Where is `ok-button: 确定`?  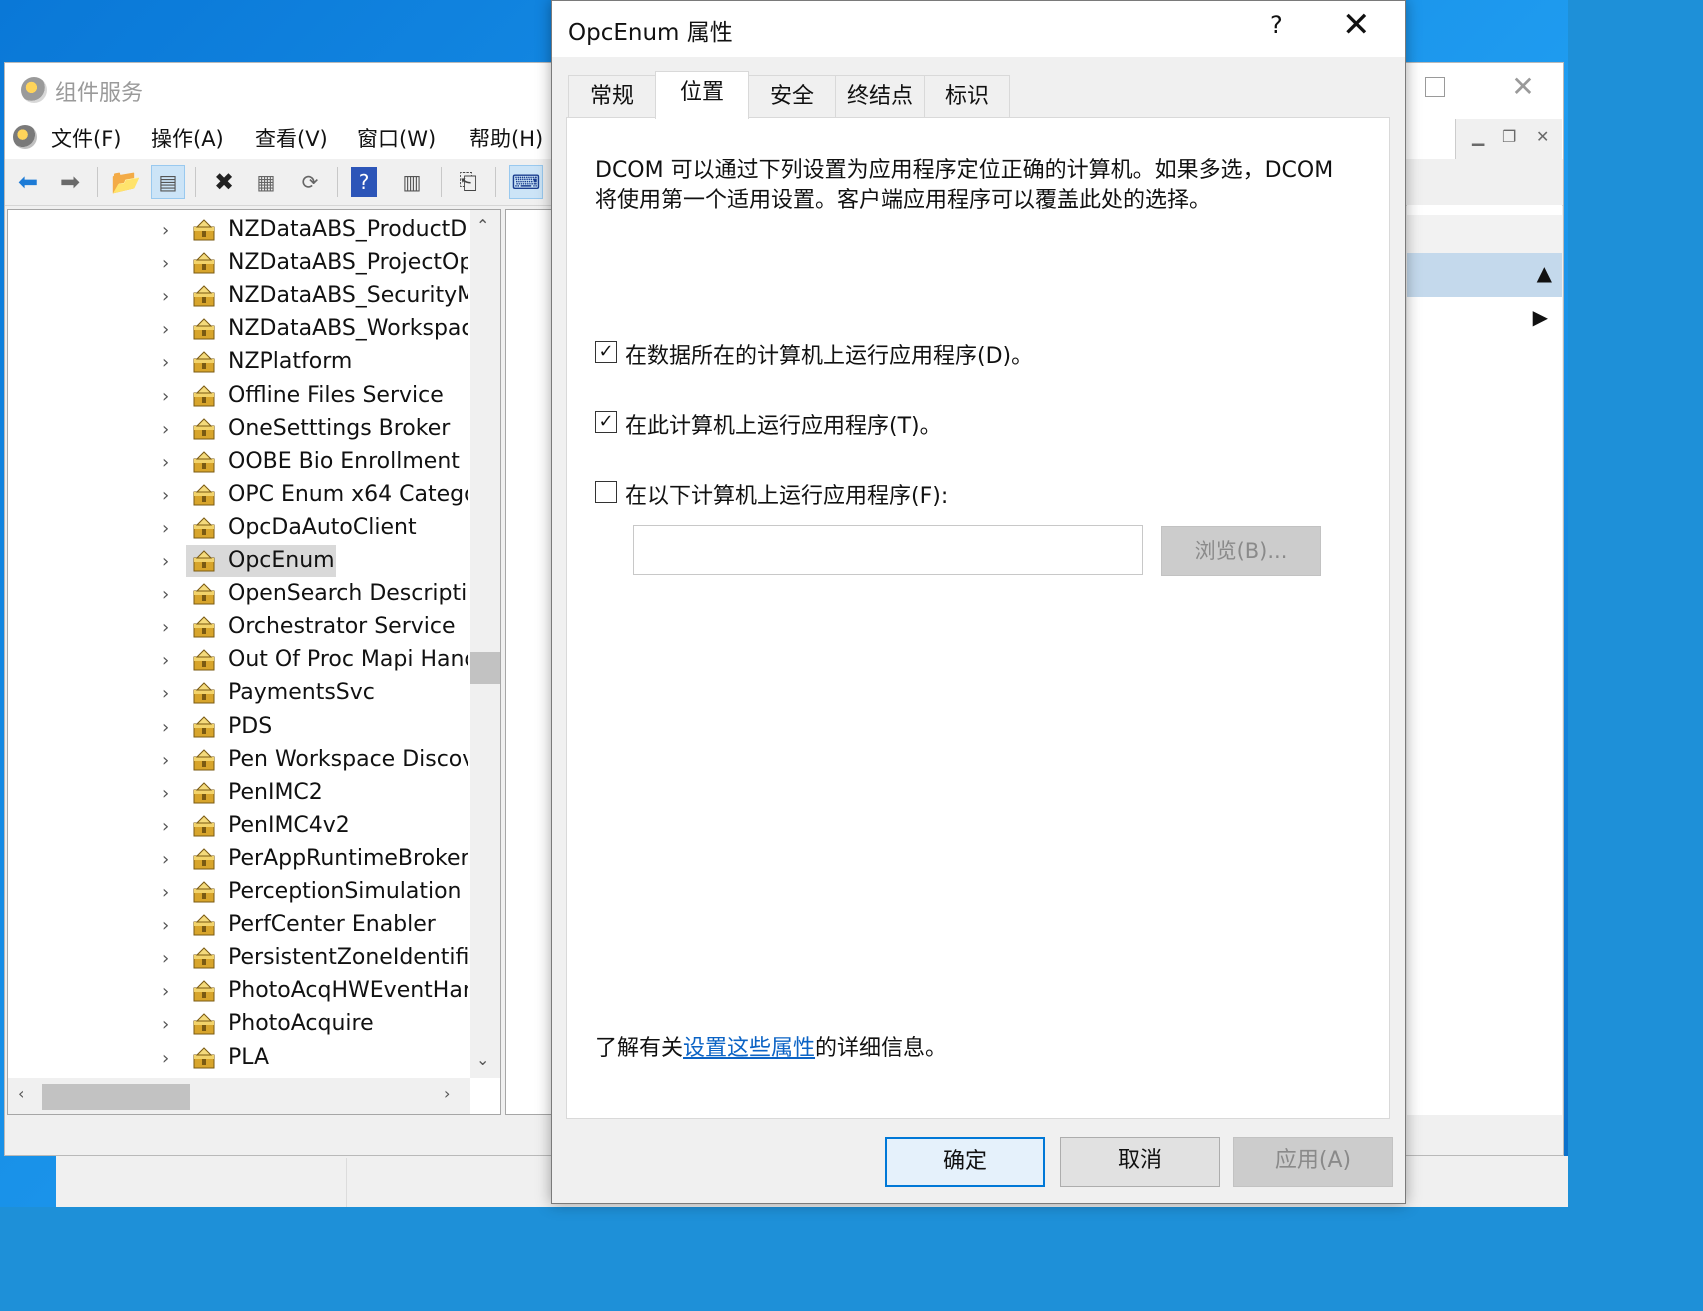
ok-button: 确定 is located at coordinates (965, 1162).